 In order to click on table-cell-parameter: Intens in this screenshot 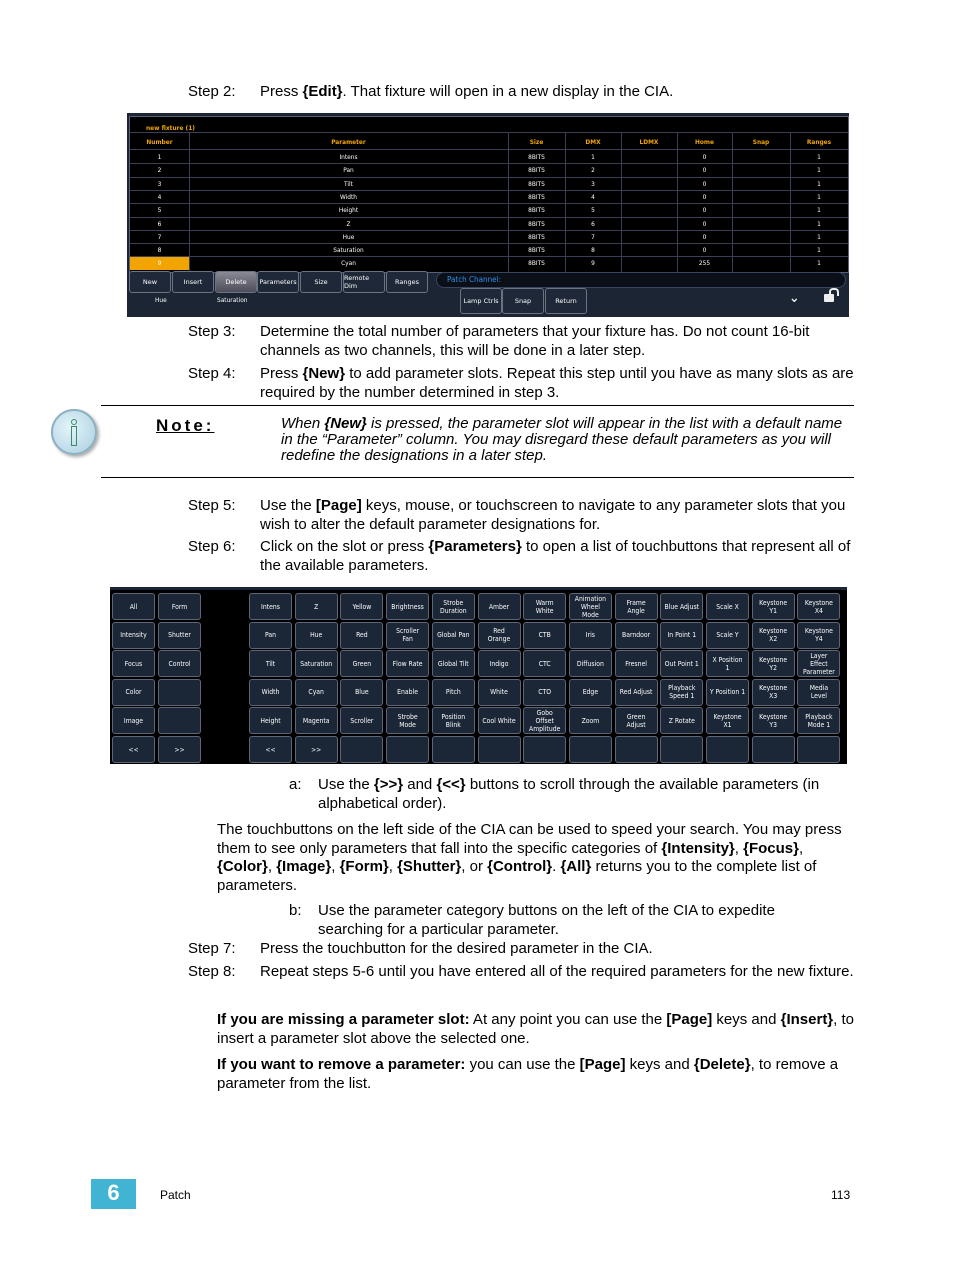, I will do `click(348, 157)`.